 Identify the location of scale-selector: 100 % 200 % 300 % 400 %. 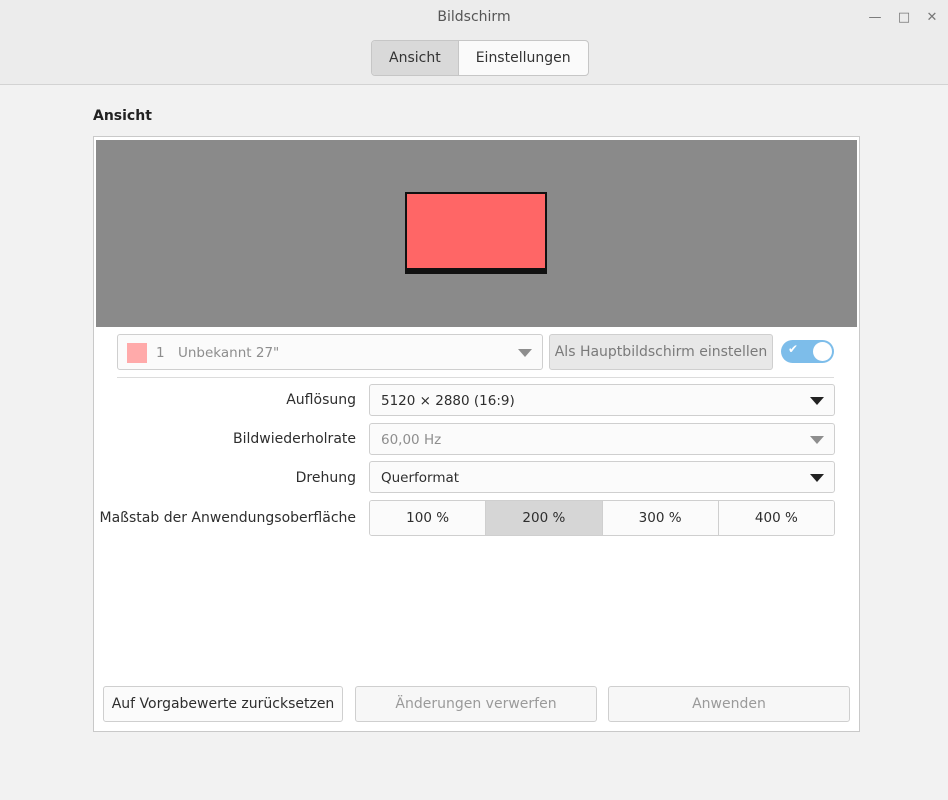
(602, 518).